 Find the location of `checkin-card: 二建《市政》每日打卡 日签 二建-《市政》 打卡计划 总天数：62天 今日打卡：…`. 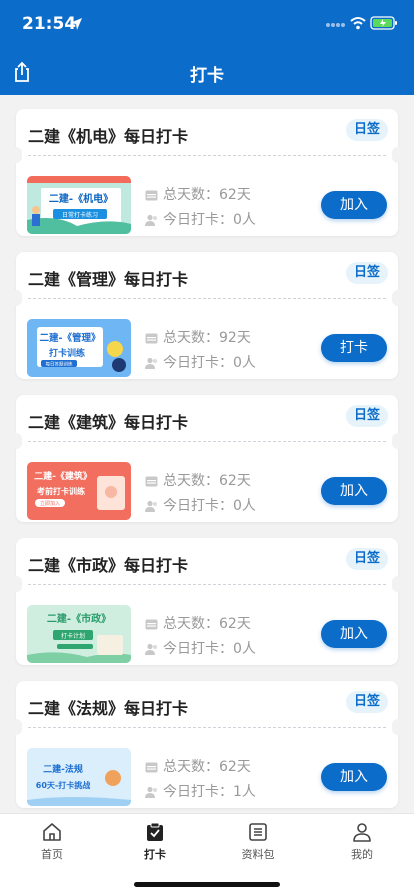

checkin-card: 二建《市政》每日打卡 日签 二建-《市政》 打卡计划 总天数：62天 今日打卡：… is located at coordinates (207, 601).